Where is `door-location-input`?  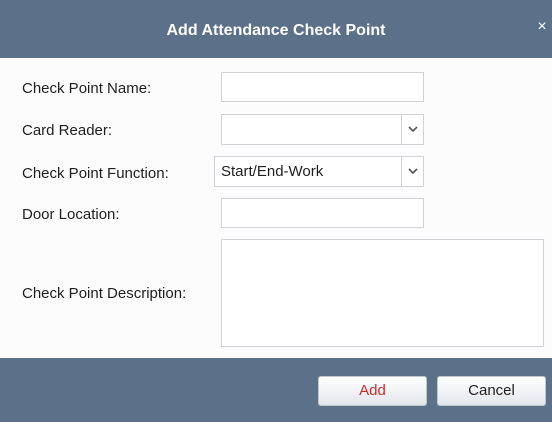
door-location-input is located at coordinates (322, 213).